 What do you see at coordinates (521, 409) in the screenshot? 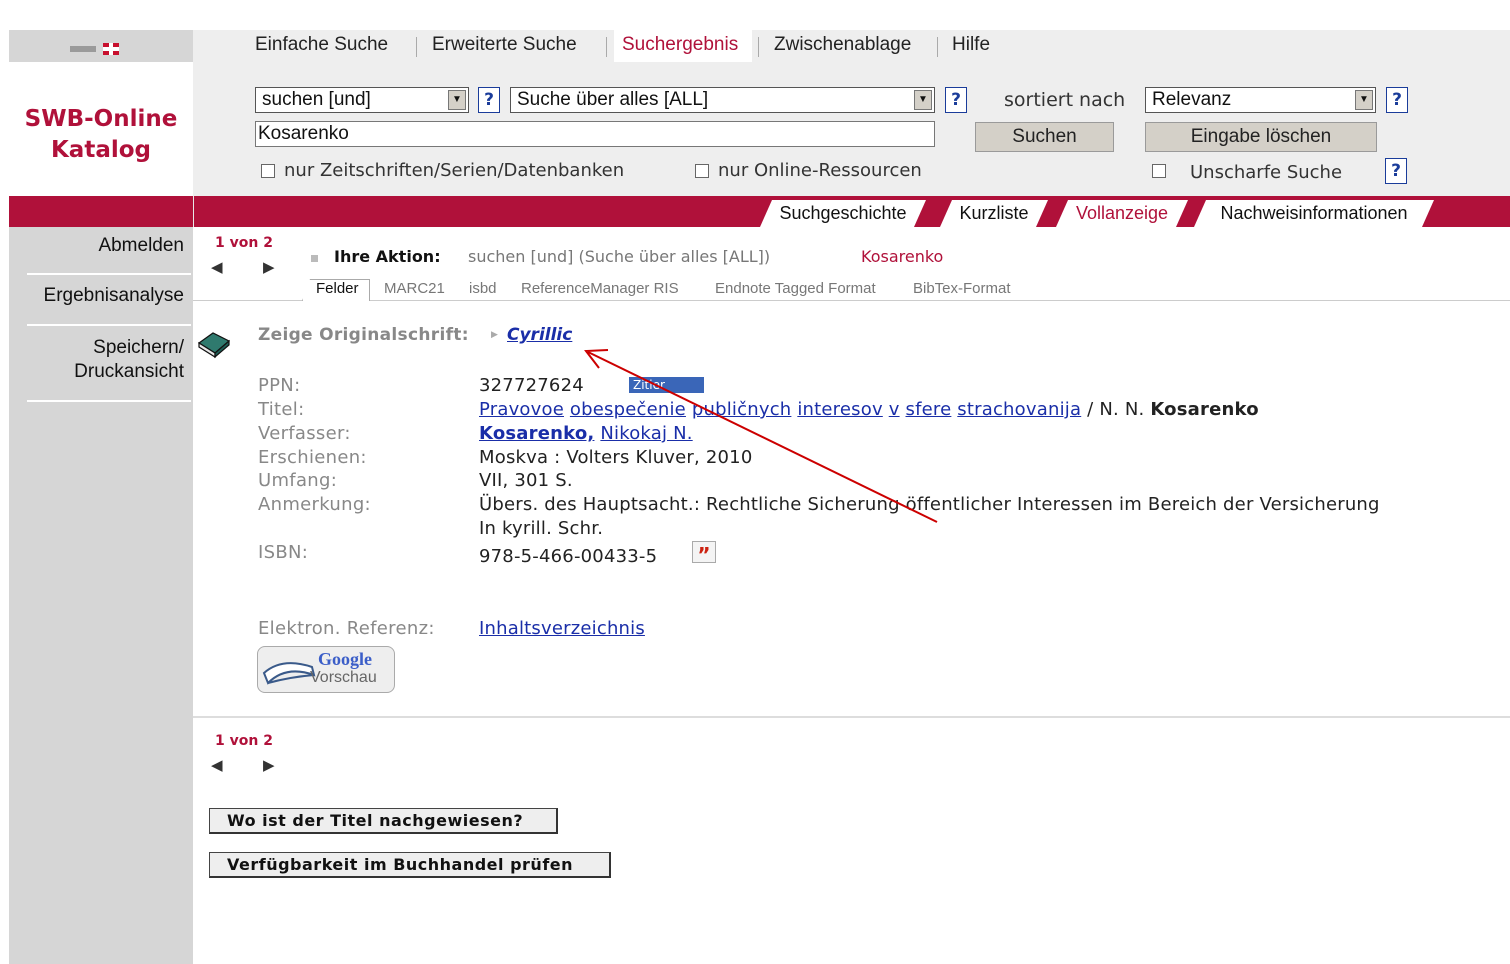
I see `titel-word-link: Pravovoe` at bounding box center [521, 409].